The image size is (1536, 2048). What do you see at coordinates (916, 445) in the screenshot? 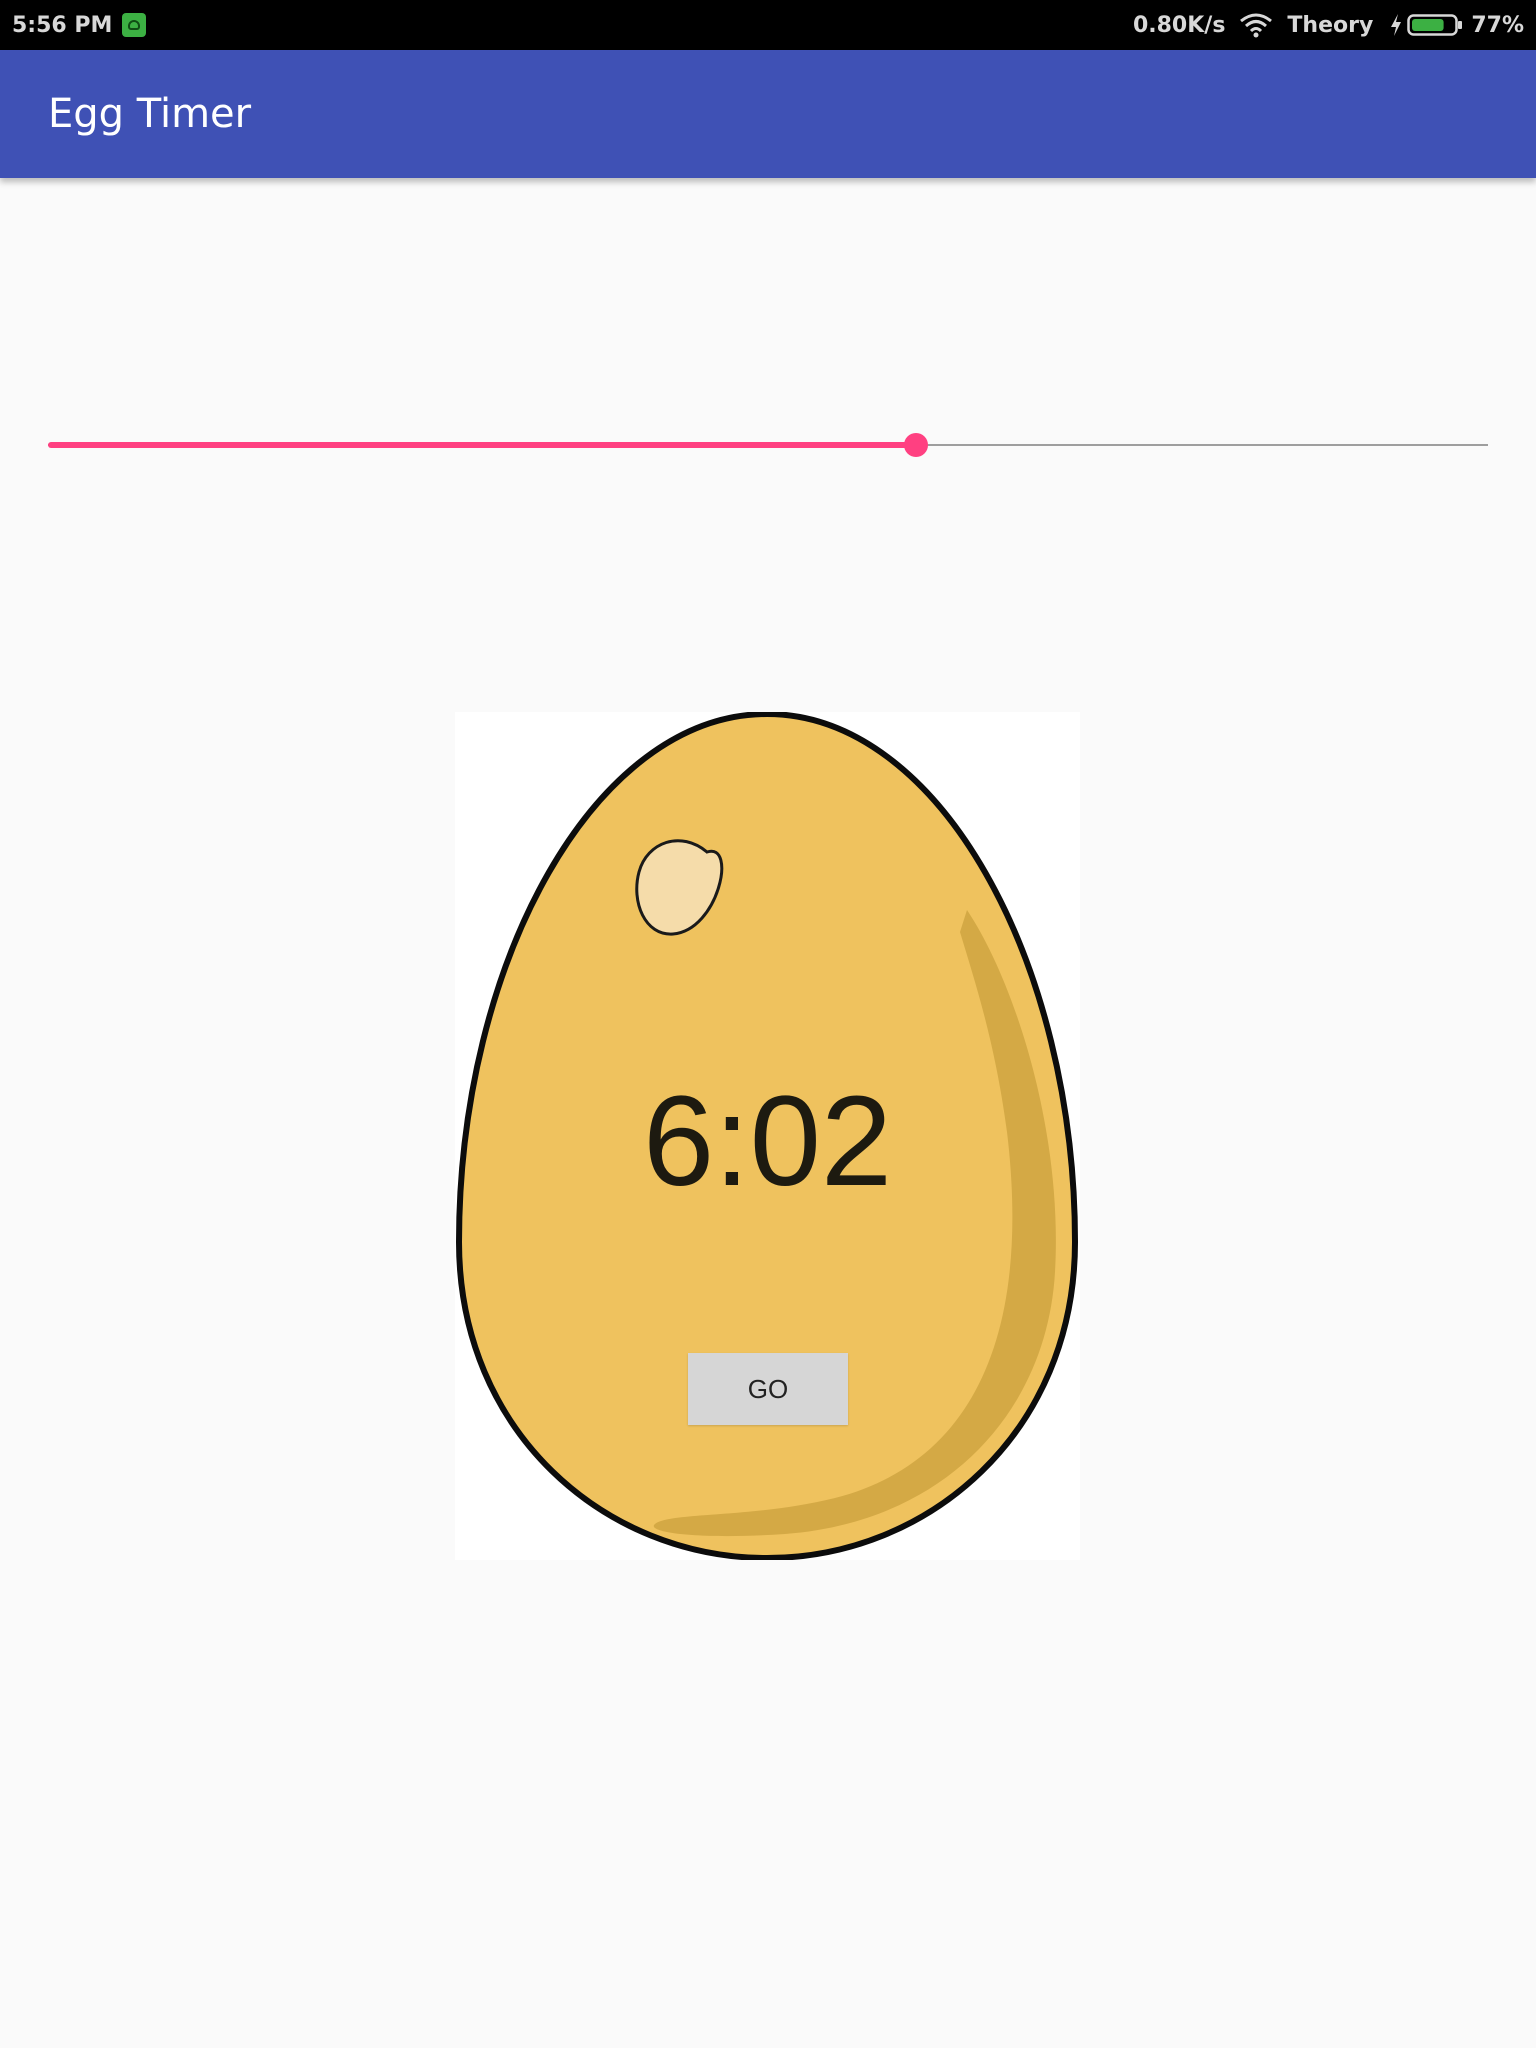
I see `seekbar-thumb` at bounding box center [916, 445].